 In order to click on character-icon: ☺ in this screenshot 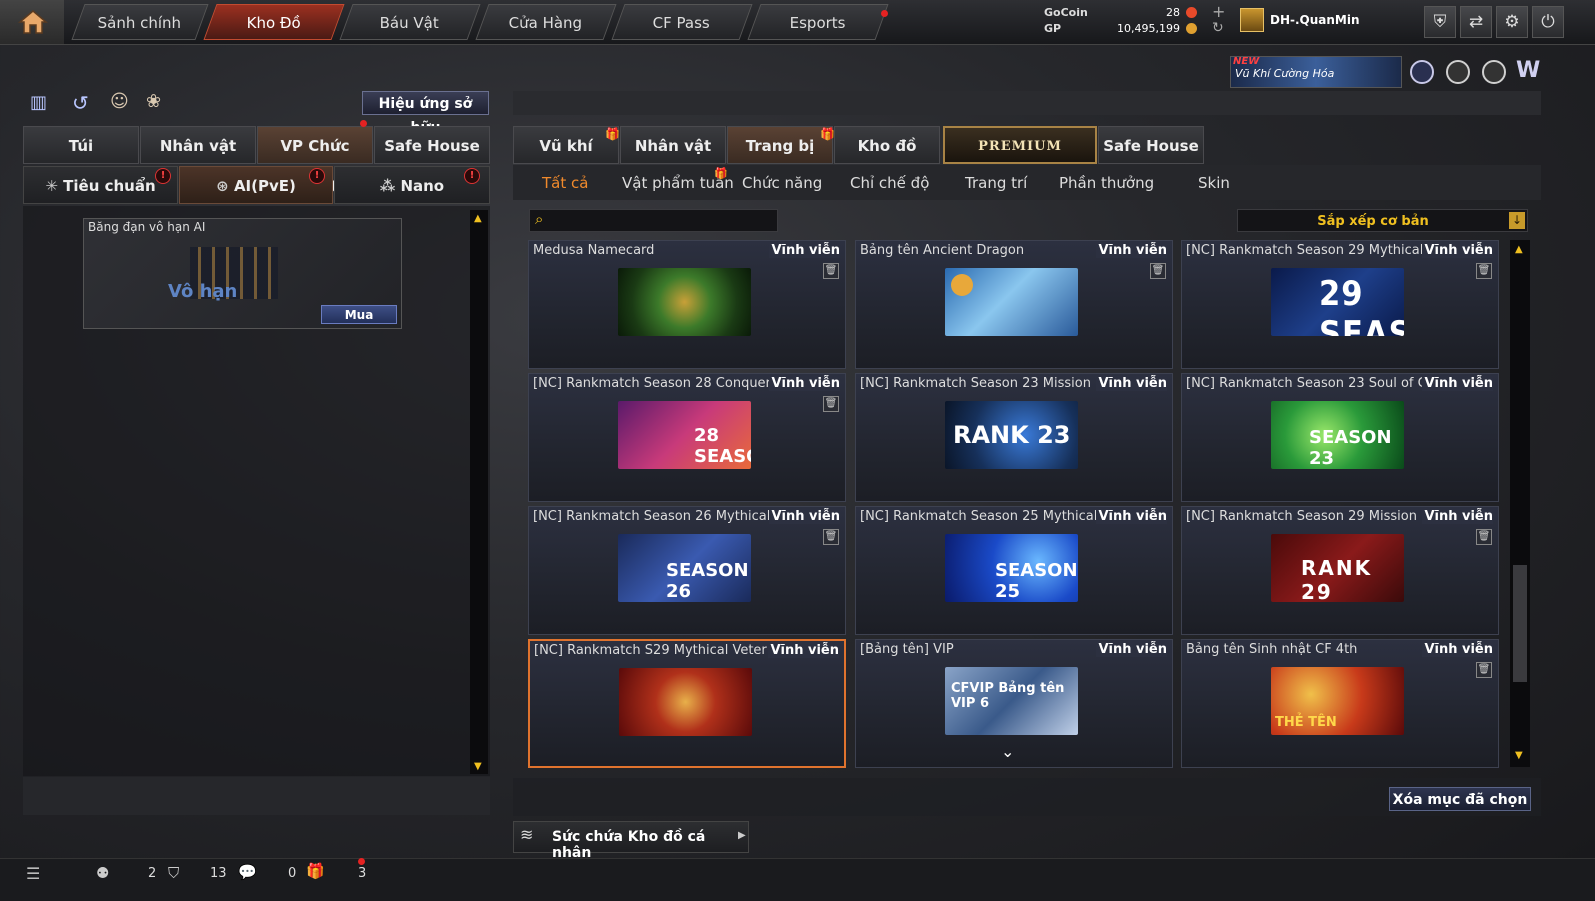, I will do `click(119, 101)`.